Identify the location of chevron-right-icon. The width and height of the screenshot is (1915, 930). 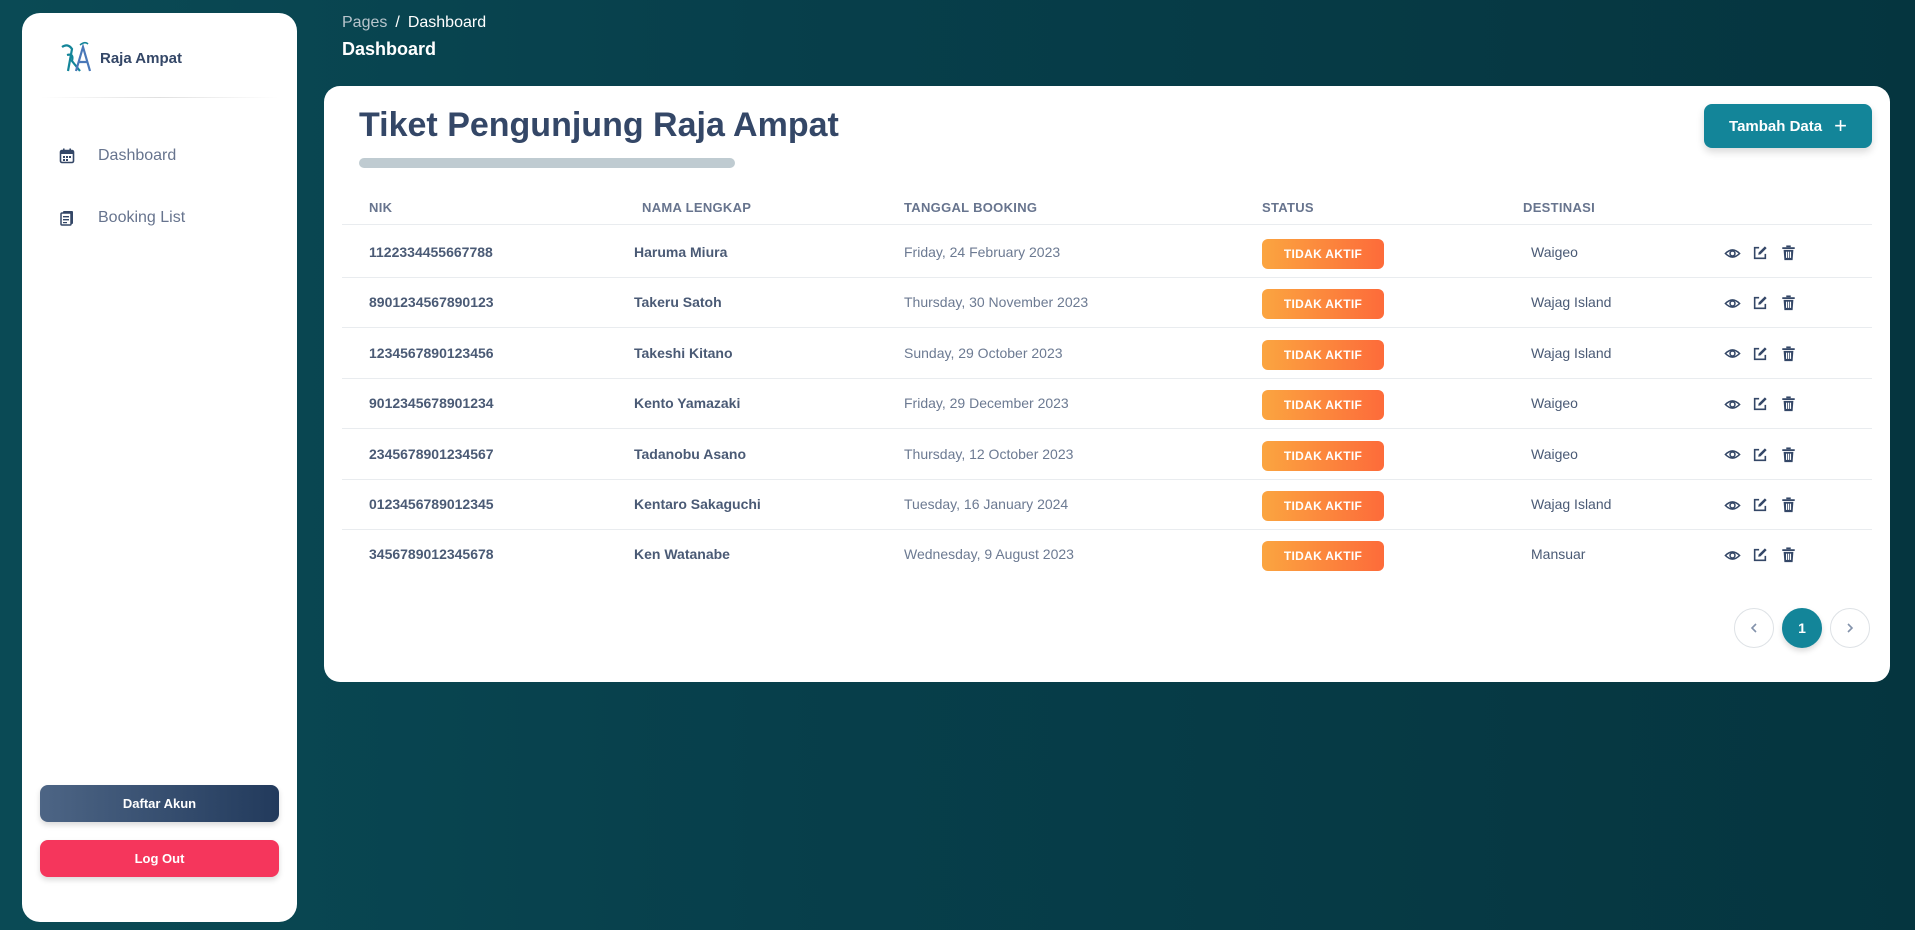
(1850, 628).